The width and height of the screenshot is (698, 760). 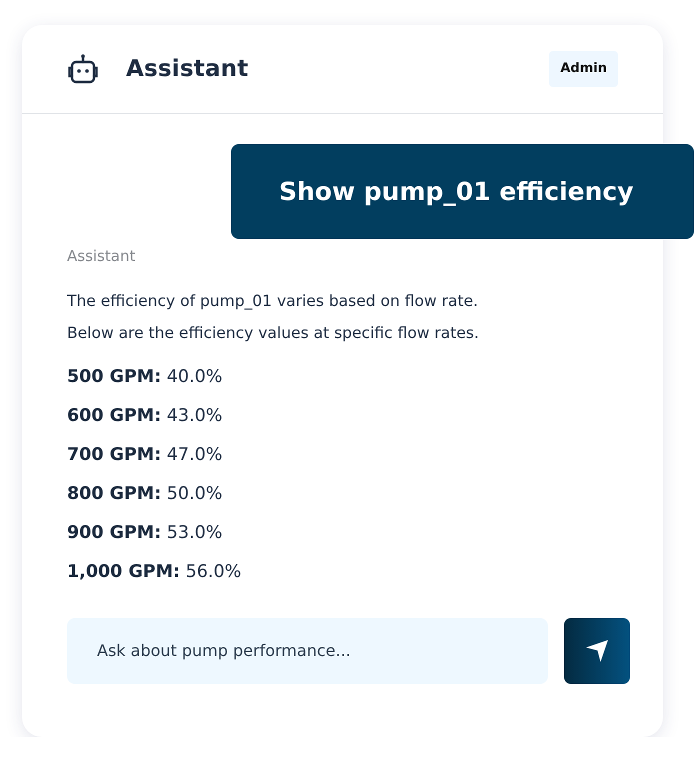 I want to click on paper-plane-icon, so click(x=597, y=650).